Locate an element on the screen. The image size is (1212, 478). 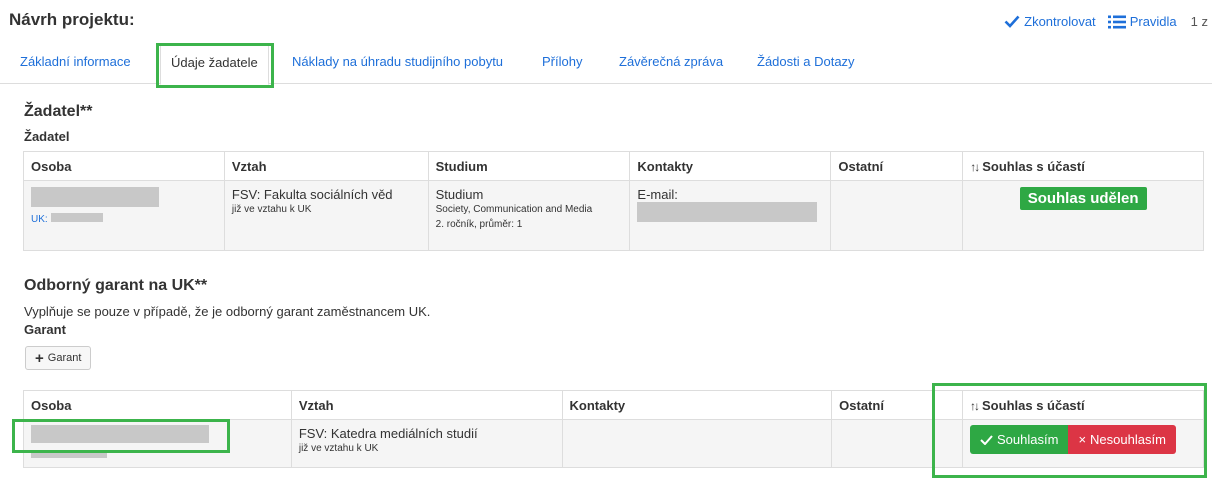
applicant-subtitle: Žadatel is located at coordinates (47, 136).